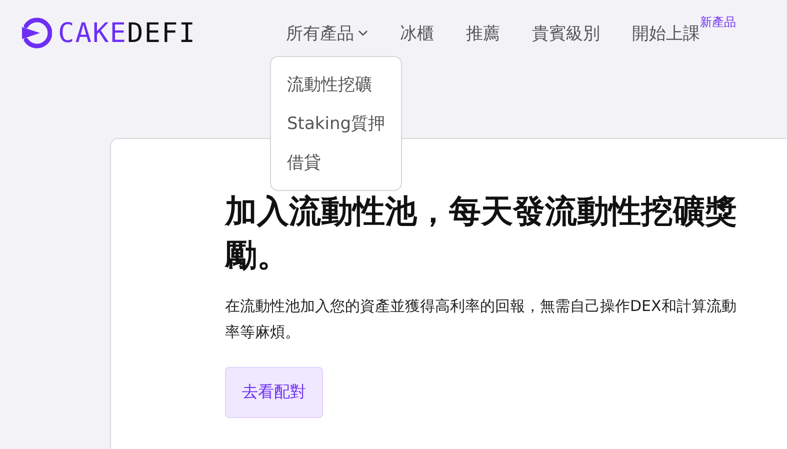 The width and height of the screenshot is (787, 449). What do you see at coordinates (36, 33) in the screenshot?
I see `logo-icon` at bounding box center [36, 33].